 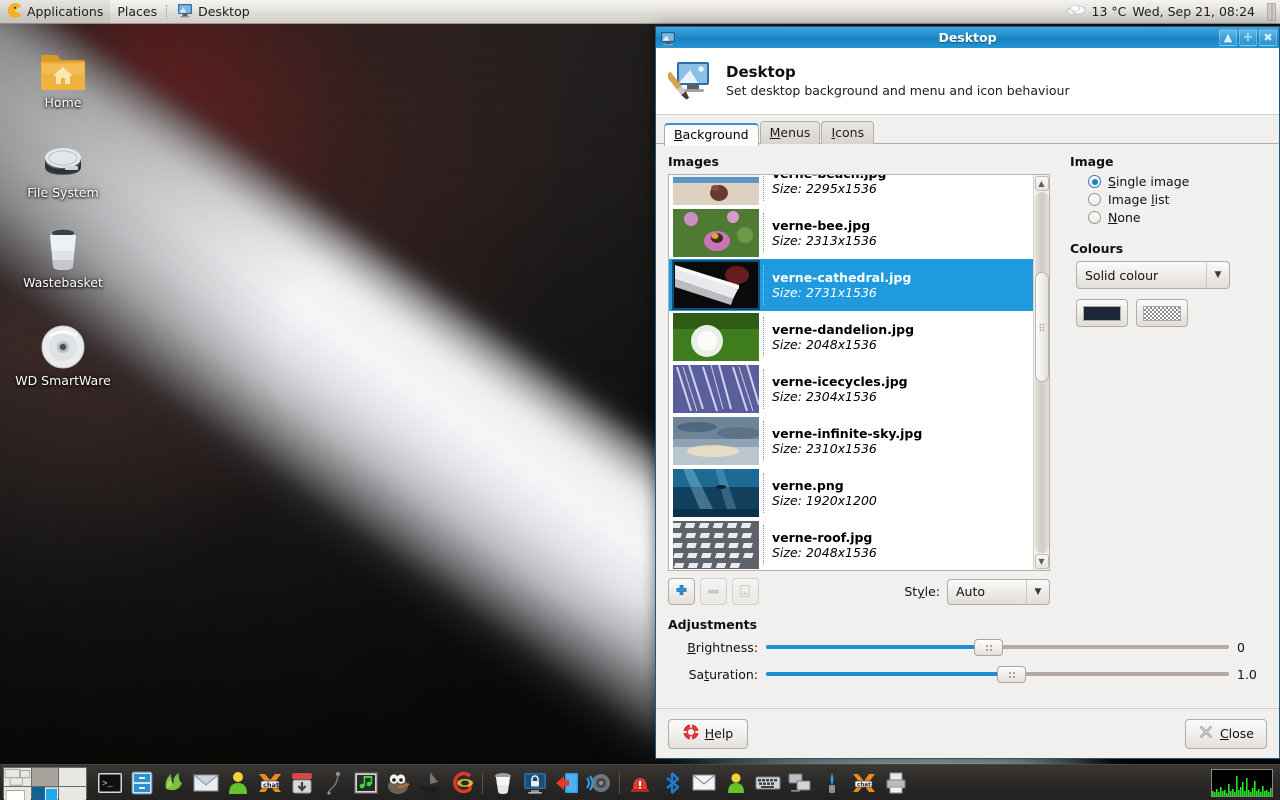 I want to click on image-name: verne.png, so click(x=808, y=485).